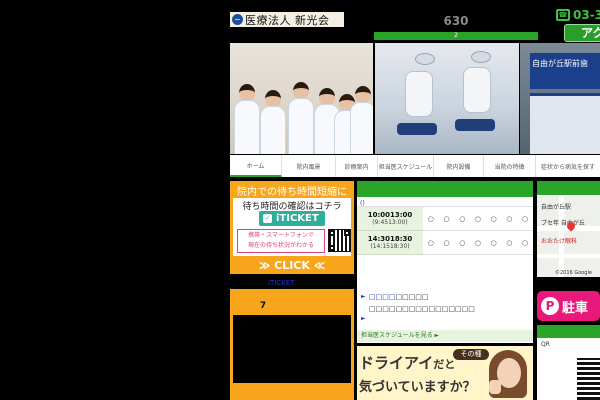 This screenshot has height=400, width=600. Describe the element at coordinates (568, 331) in the screenshot. I see `qr-header` at that location.